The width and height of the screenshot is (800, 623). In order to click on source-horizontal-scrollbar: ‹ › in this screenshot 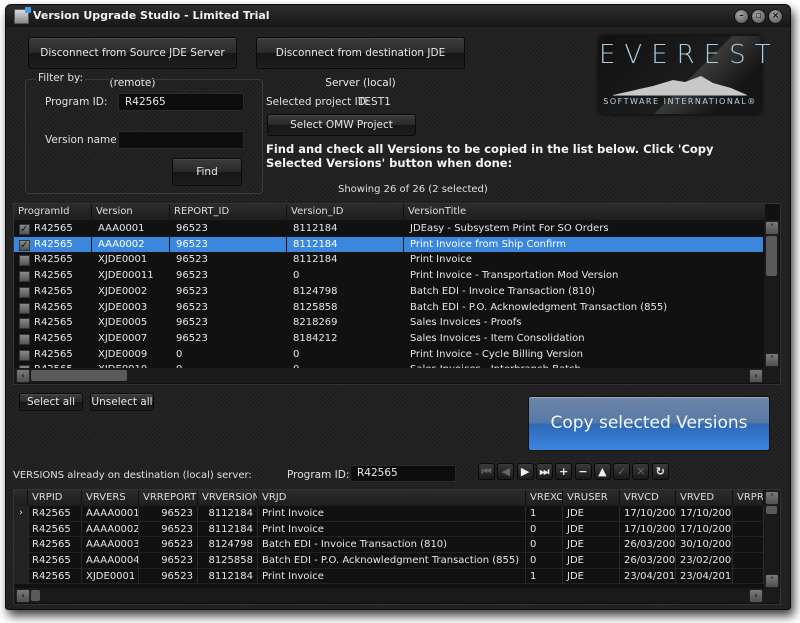, I will do `click(397, 375)`.